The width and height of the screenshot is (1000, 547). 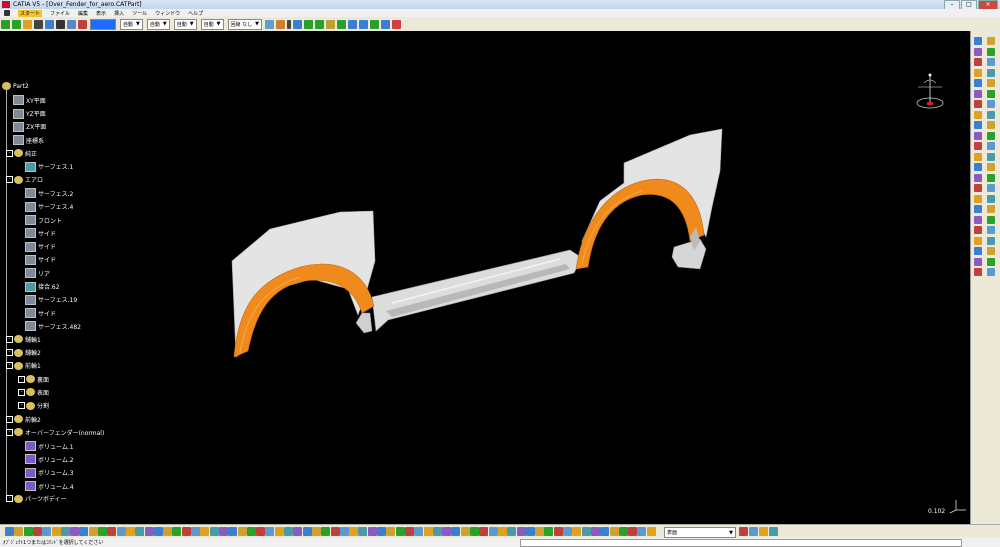 What do you see at coordinates (40, 220) in the screenshot?
I see `tree-item: フロント` at bounding box center [40, 220].